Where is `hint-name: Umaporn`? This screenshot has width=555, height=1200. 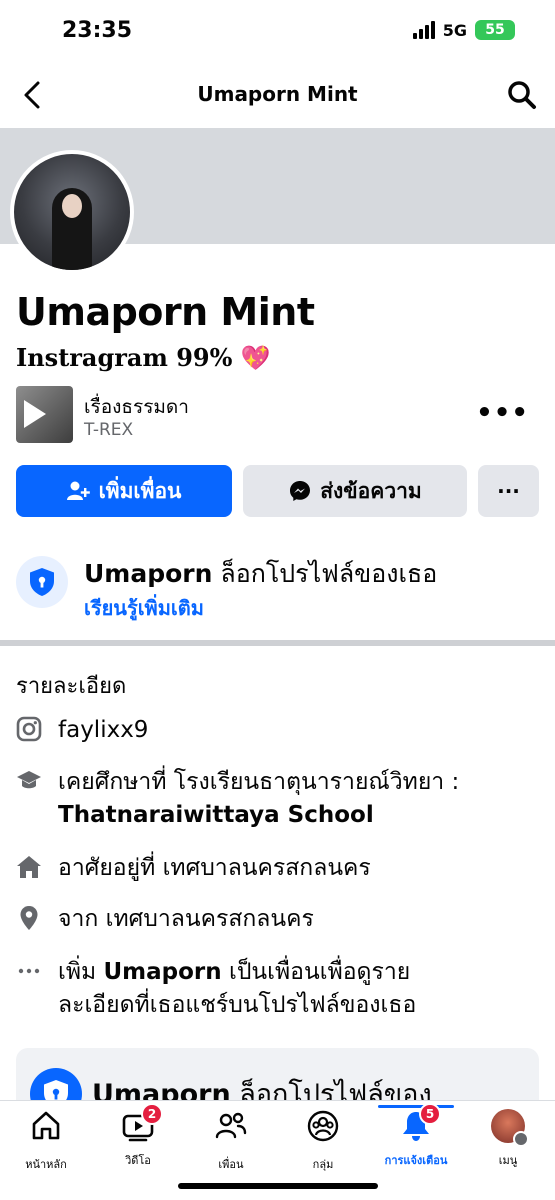
hint-name: Umaporn is located at coordinates (162, 972).